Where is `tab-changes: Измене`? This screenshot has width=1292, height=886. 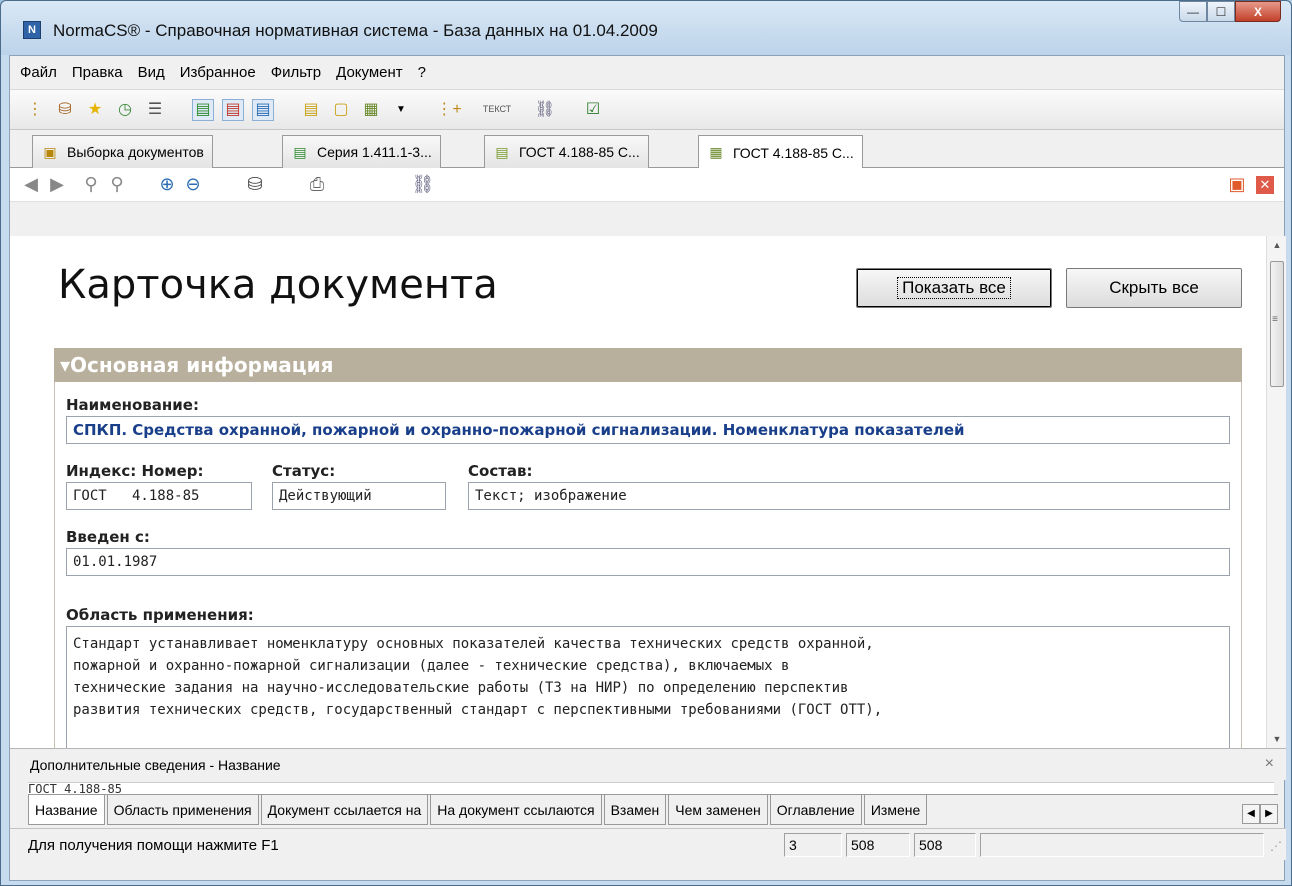
tab-changes: Измене is located at coordinates (895, 810).